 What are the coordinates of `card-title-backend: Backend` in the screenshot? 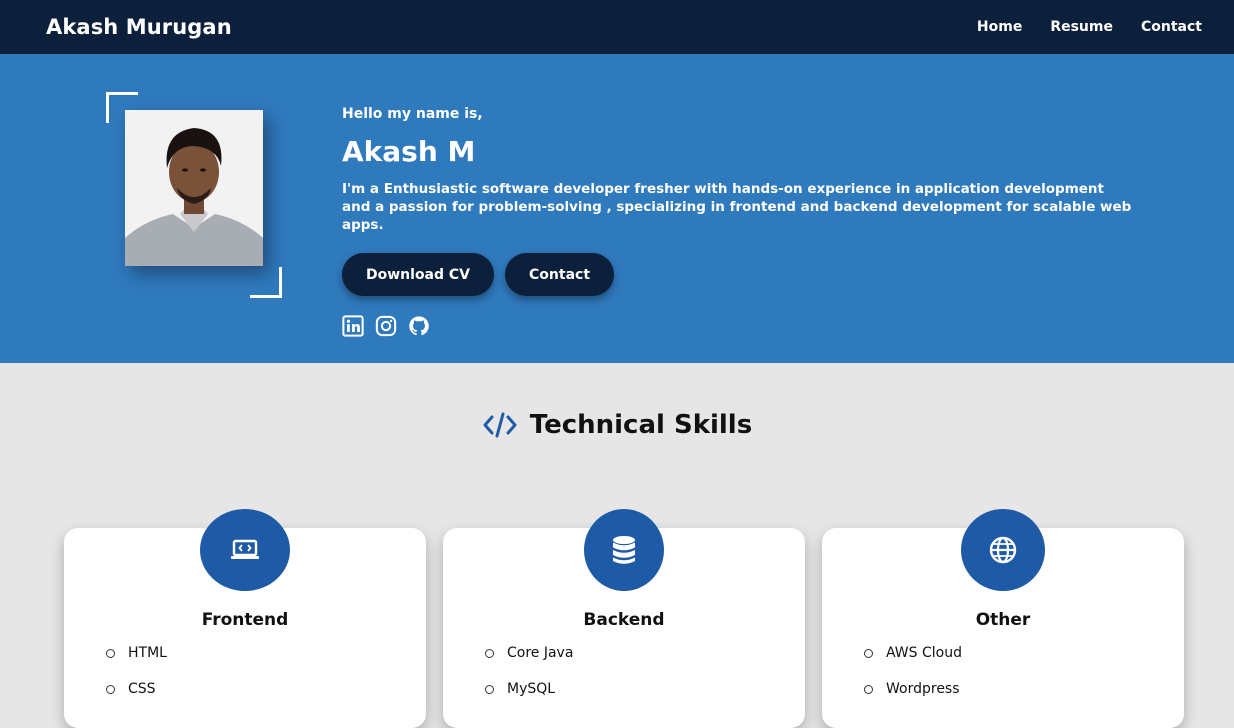 It's located at (624, 620).